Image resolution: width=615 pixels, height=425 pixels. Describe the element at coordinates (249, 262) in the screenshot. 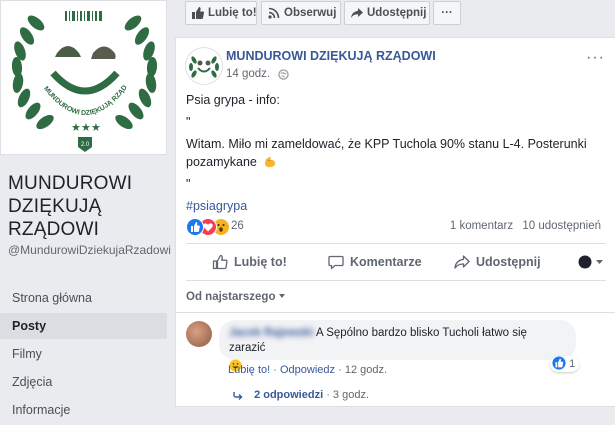

I see `like-post-button: Lubię to!` at that location.